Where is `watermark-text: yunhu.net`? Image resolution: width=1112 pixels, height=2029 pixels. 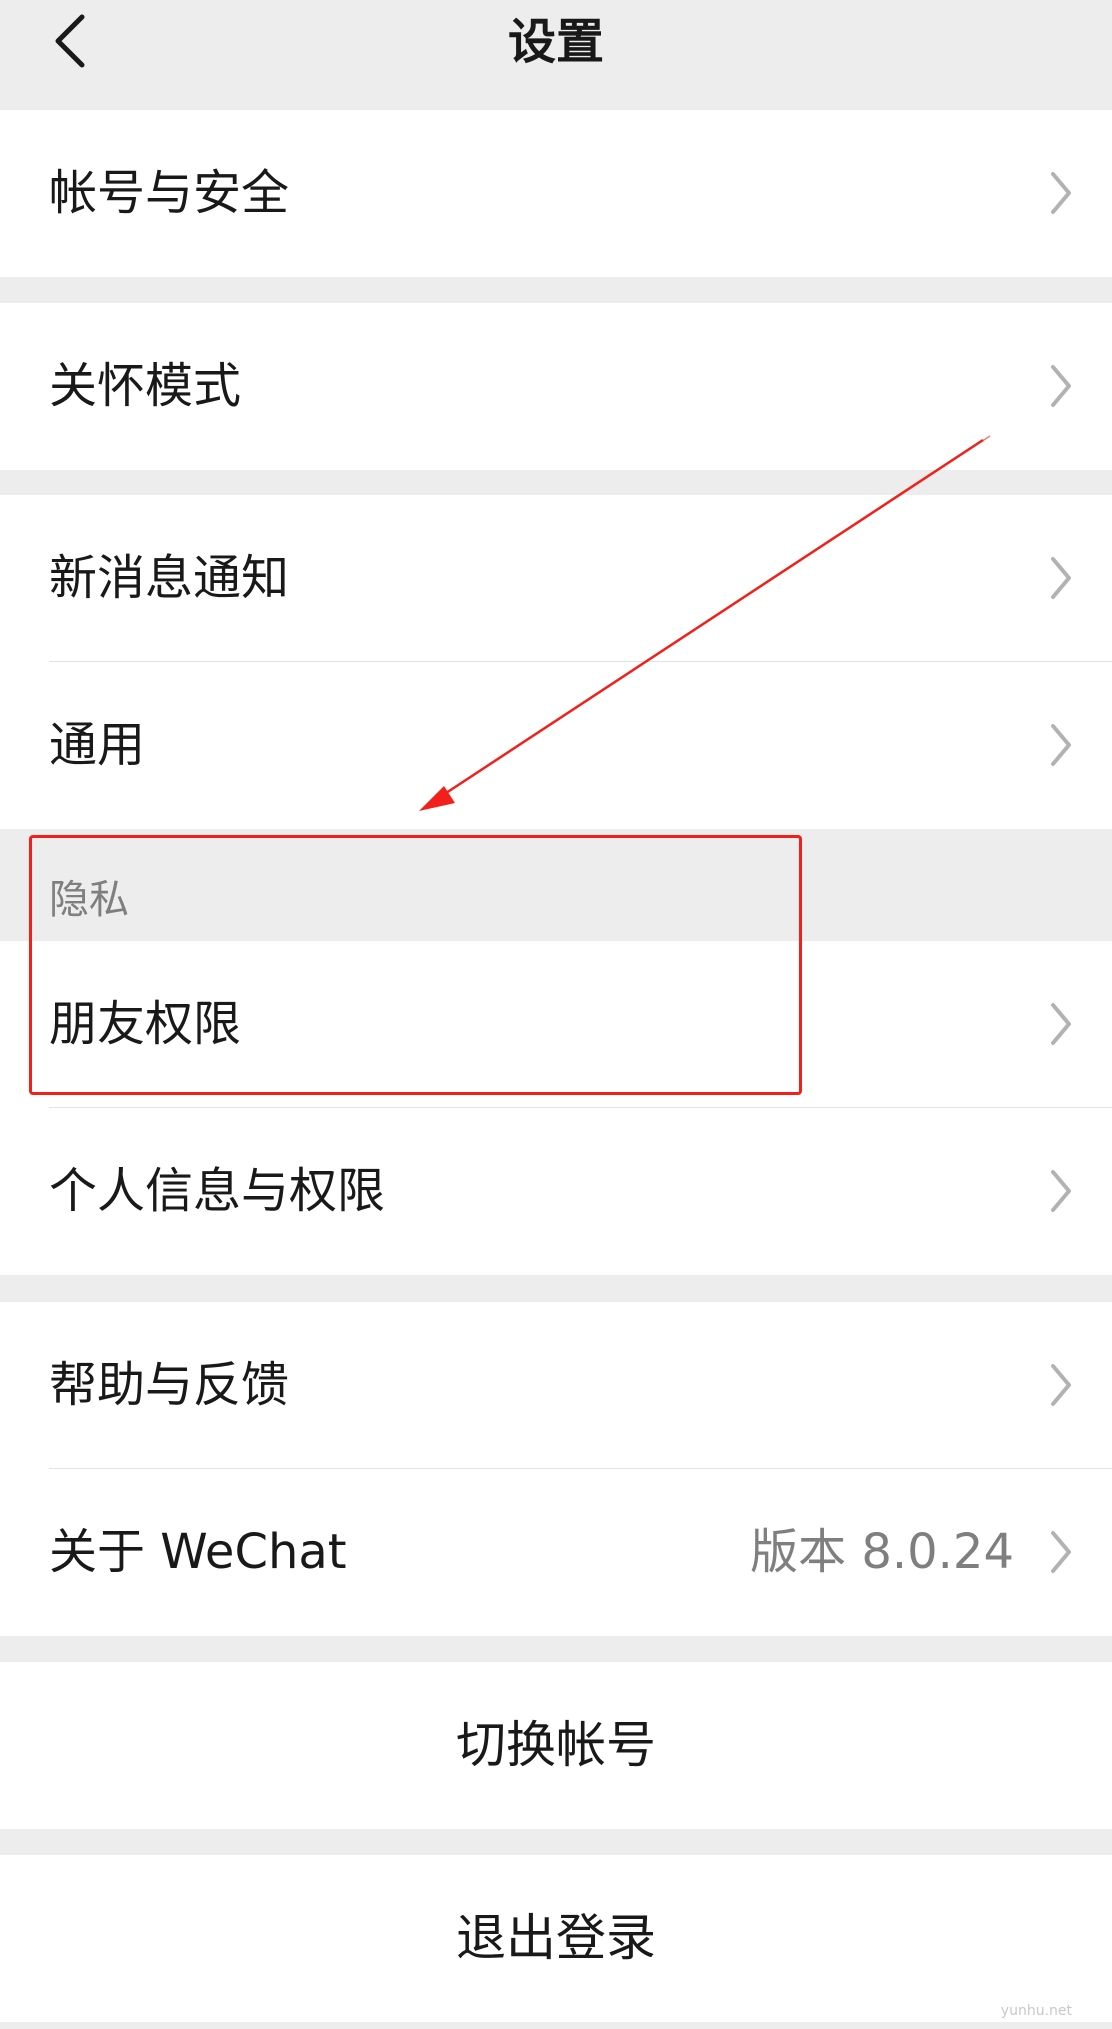 watermark-text: yunhu.net is located at coordinates (1036, 2011).